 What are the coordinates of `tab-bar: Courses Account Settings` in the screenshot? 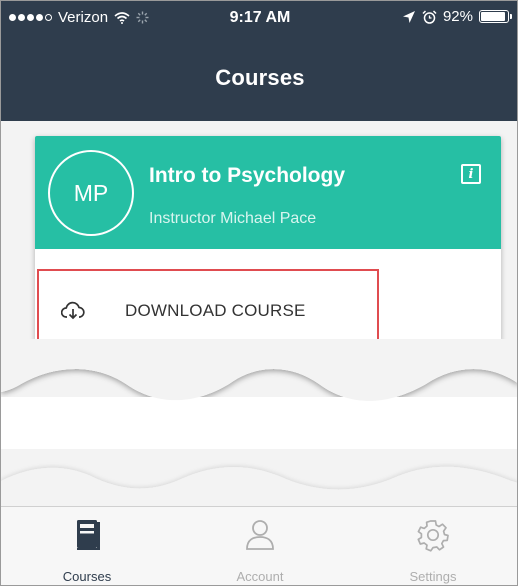 It's located at (259, 545).